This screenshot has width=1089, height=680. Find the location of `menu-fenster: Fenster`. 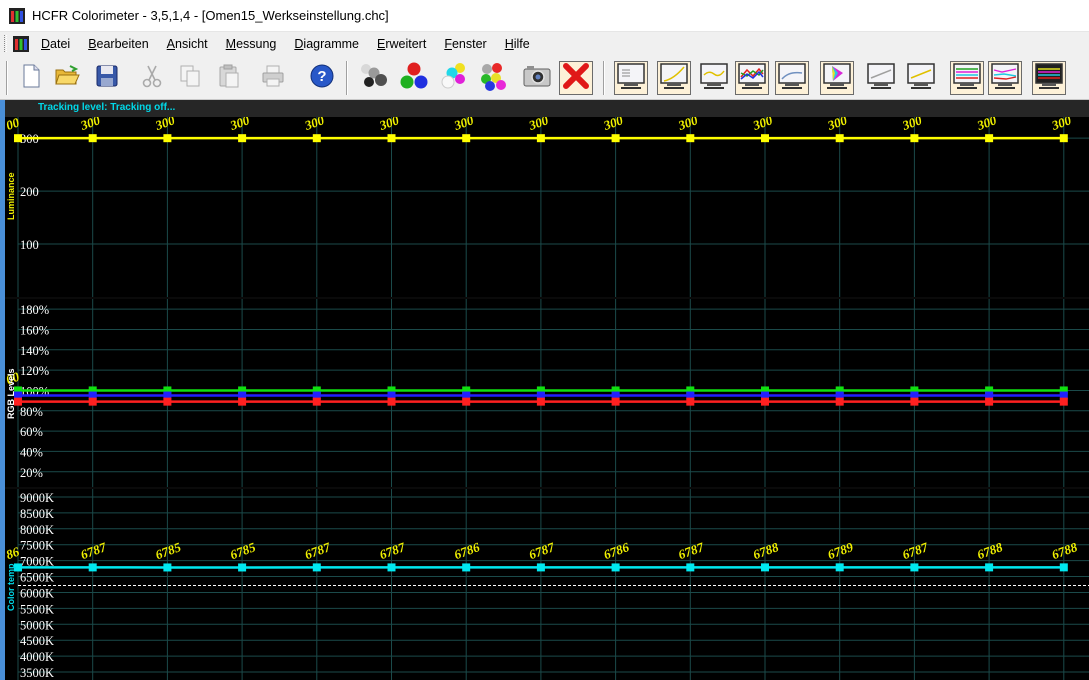

menu-fenster: Fenster is located at coordinates (465, 44).